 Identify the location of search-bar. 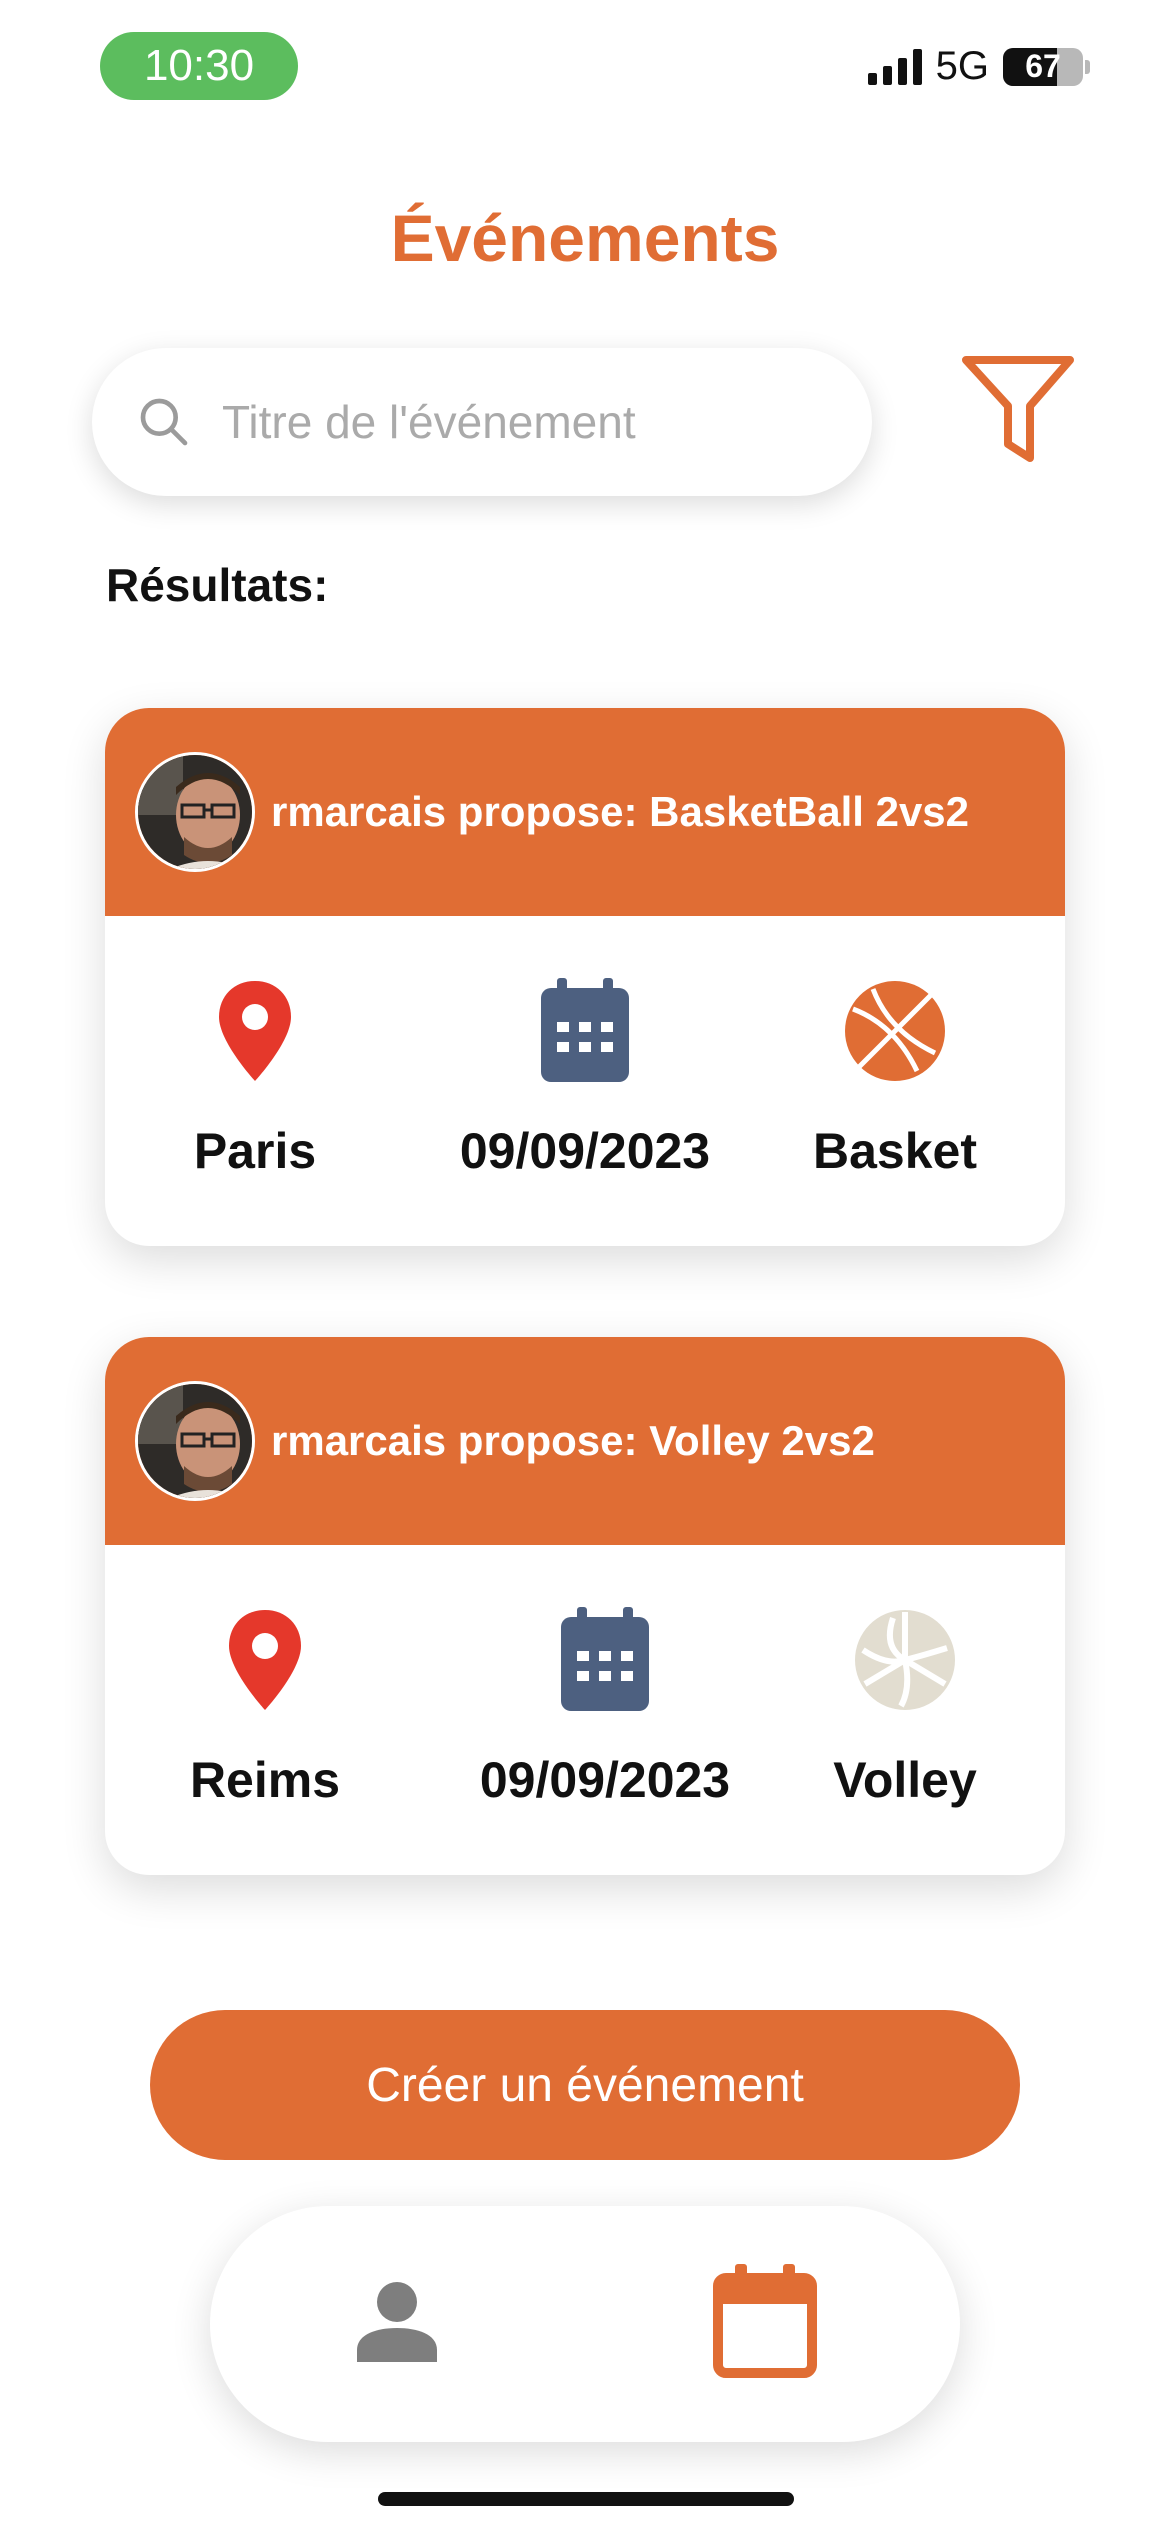
(482, 422).